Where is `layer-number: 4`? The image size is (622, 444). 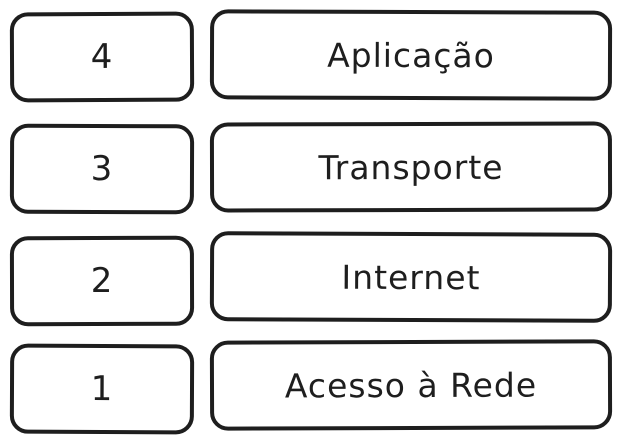
layer-number: 4 is located at coordinates (102, 57).